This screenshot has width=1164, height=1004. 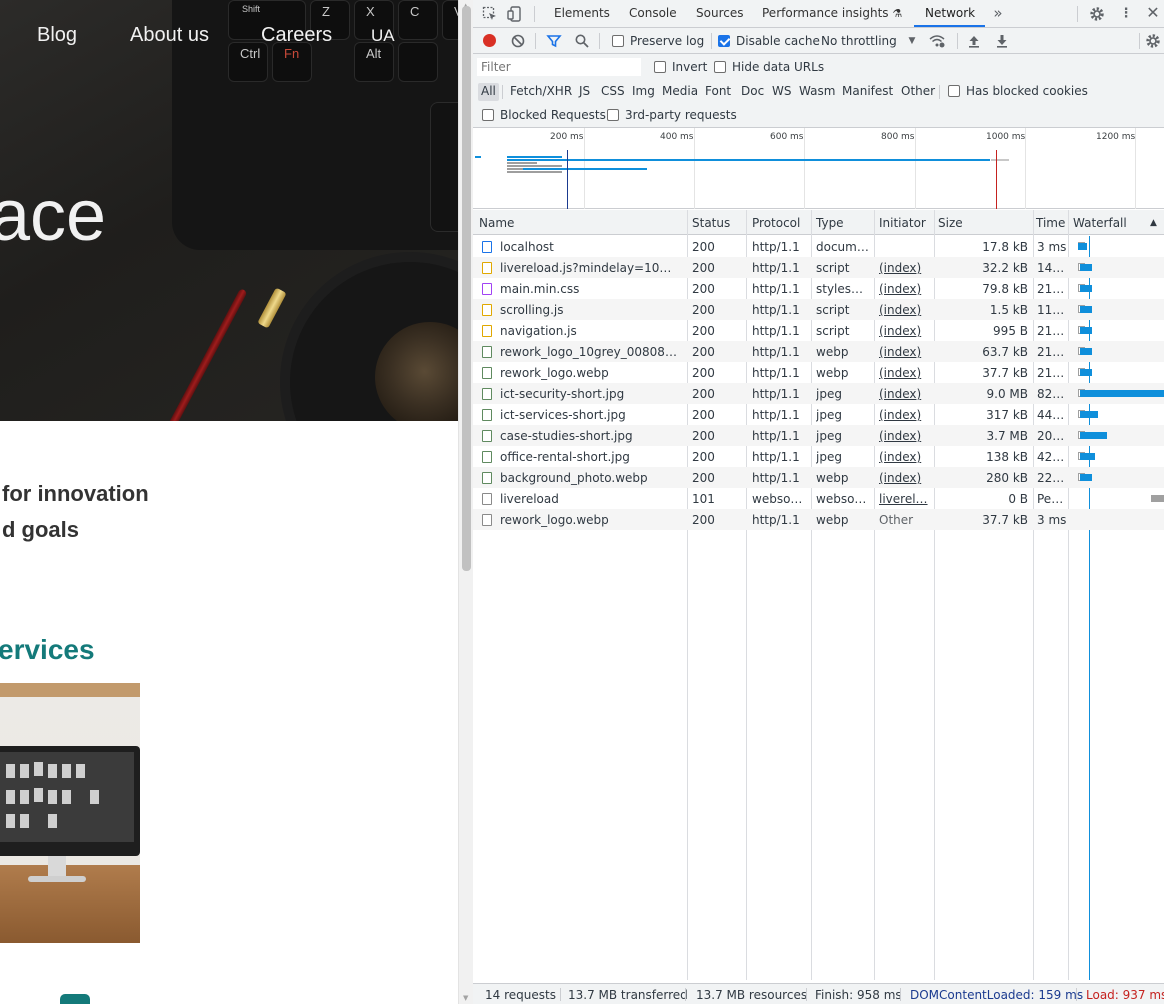 What do you see at coordinates (590, 415) in the screenshot?
I see `request-name: ict-services-short.jpg` at bounding box center [590, 415].